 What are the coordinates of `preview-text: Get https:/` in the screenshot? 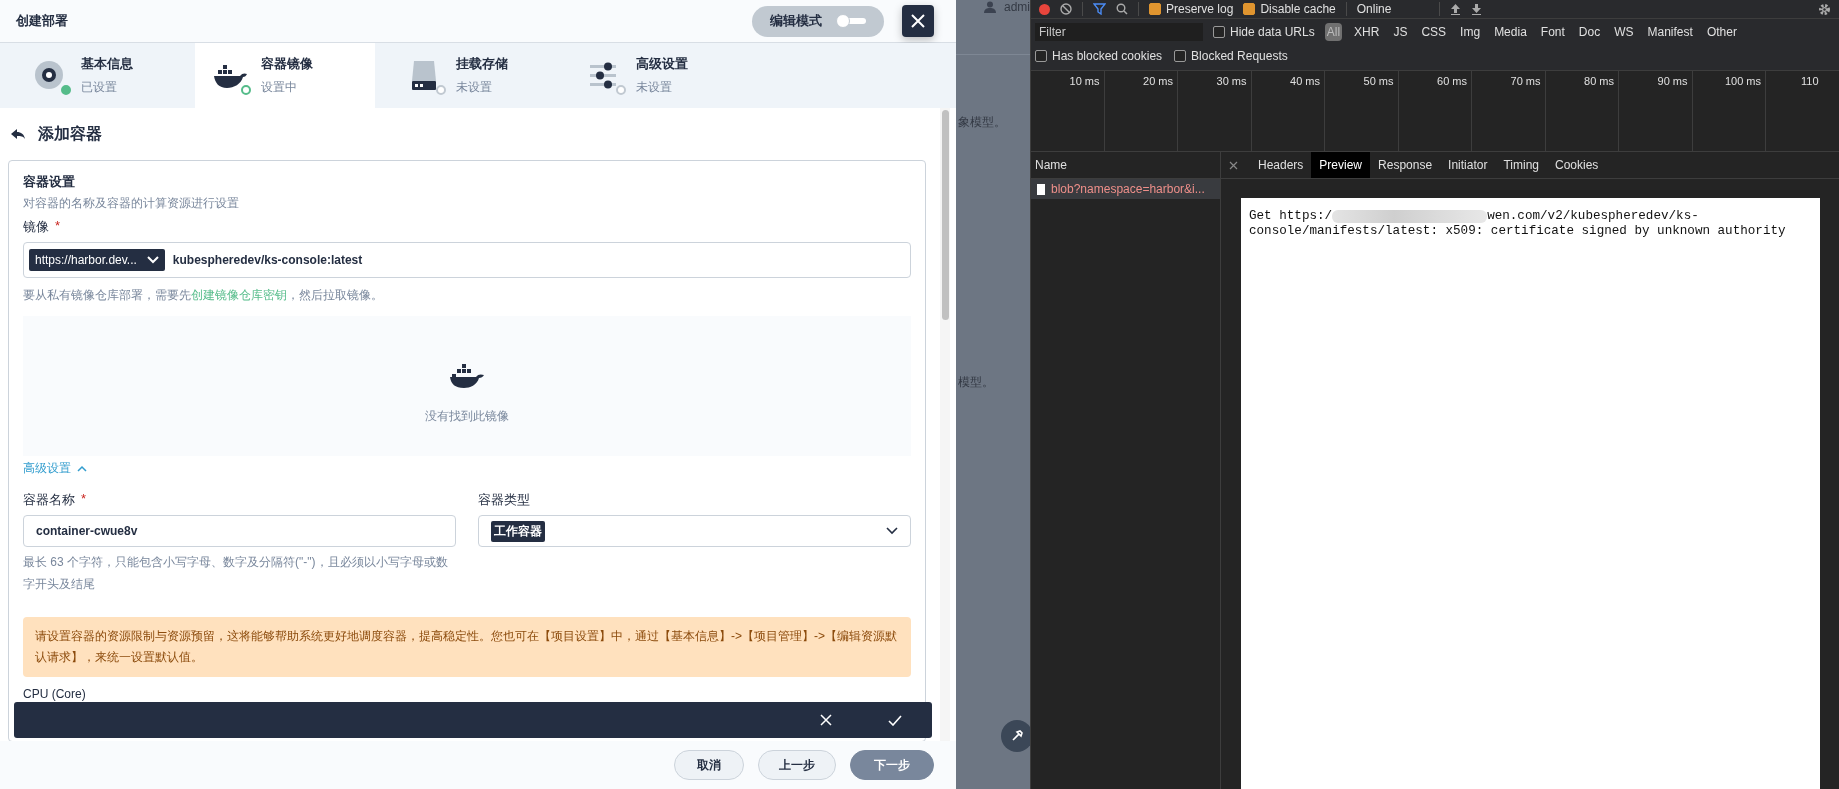 It's located at (1291, 216).